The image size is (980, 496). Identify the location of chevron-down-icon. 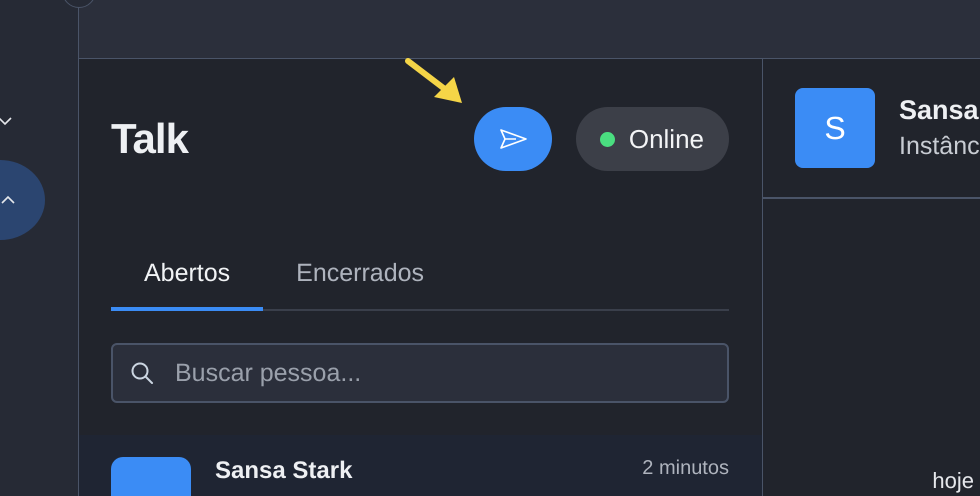
(6, 121).